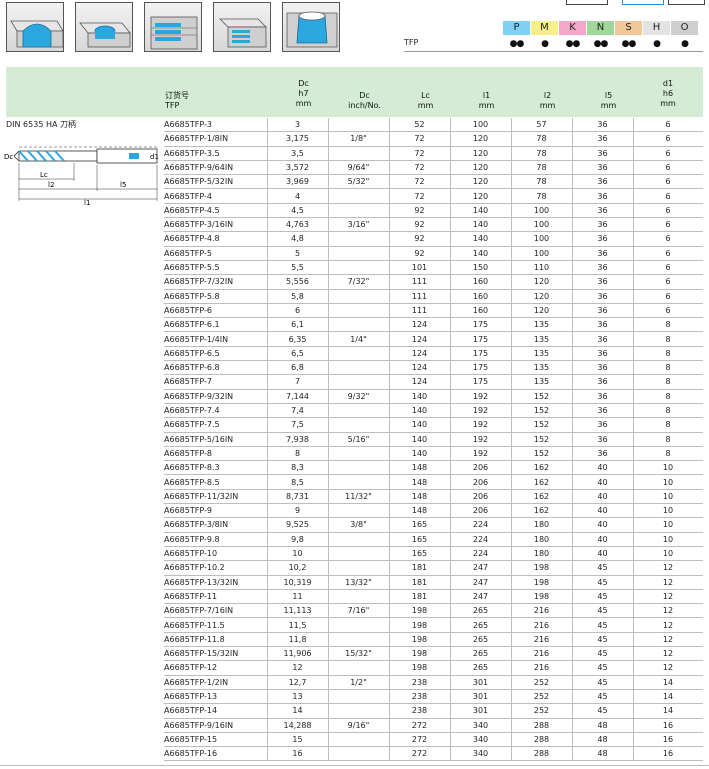 This screenshot has width=709, height=769. What do you see at coordinates (192, 325) in the screenshot?
I see `table-cell: A6685TFP-6.1` at bounding box center [192, 325].